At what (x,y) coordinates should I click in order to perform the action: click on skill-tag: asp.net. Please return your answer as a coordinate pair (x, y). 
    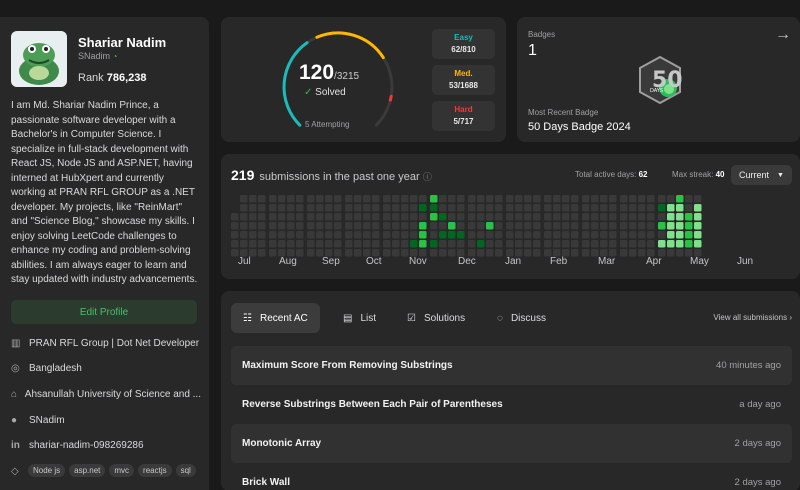
    Looking at the image, I should click on (87, 470).